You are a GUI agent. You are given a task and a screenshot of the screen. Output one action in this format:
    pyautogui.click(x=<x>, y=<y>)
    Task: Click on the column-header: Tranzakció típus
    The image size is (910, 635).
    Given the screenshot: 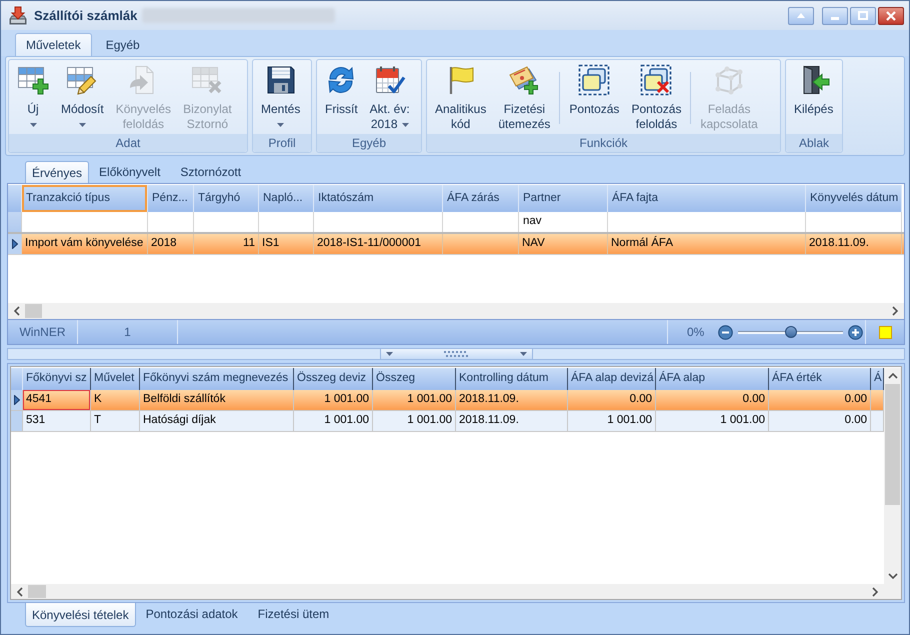 What is the action you would take?
    pyautogui.click(x=85, y=198)
    